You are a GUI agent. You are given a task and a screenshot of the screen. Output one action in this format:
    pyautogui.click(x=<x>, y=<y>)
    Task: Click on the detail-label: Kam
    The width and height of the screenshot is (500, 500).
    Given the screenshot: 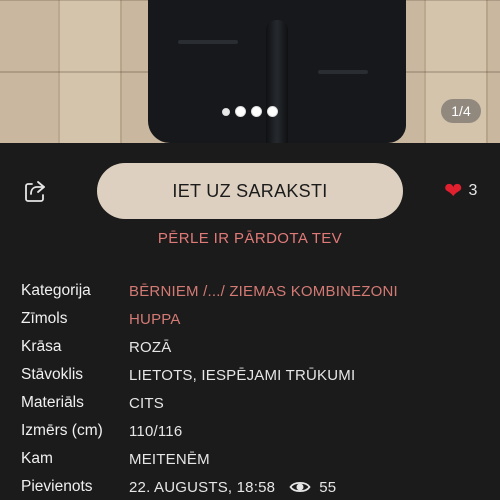 What is the action you would take?
    pyautogui.click(x=37, y=458)
    